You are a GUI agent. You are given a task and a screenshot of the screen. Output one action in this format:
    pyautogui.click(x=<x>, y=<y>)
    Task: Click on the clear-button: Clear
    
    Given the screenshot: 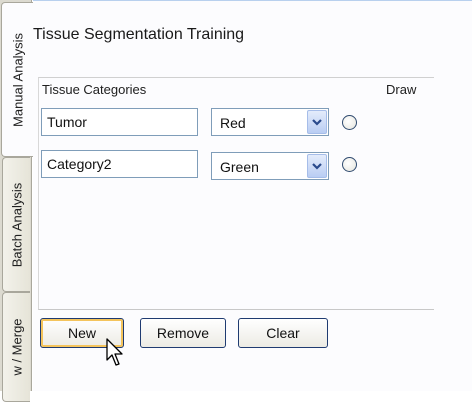 What is the action you would take?
    pyautogui.click(x=283, y=333)
    